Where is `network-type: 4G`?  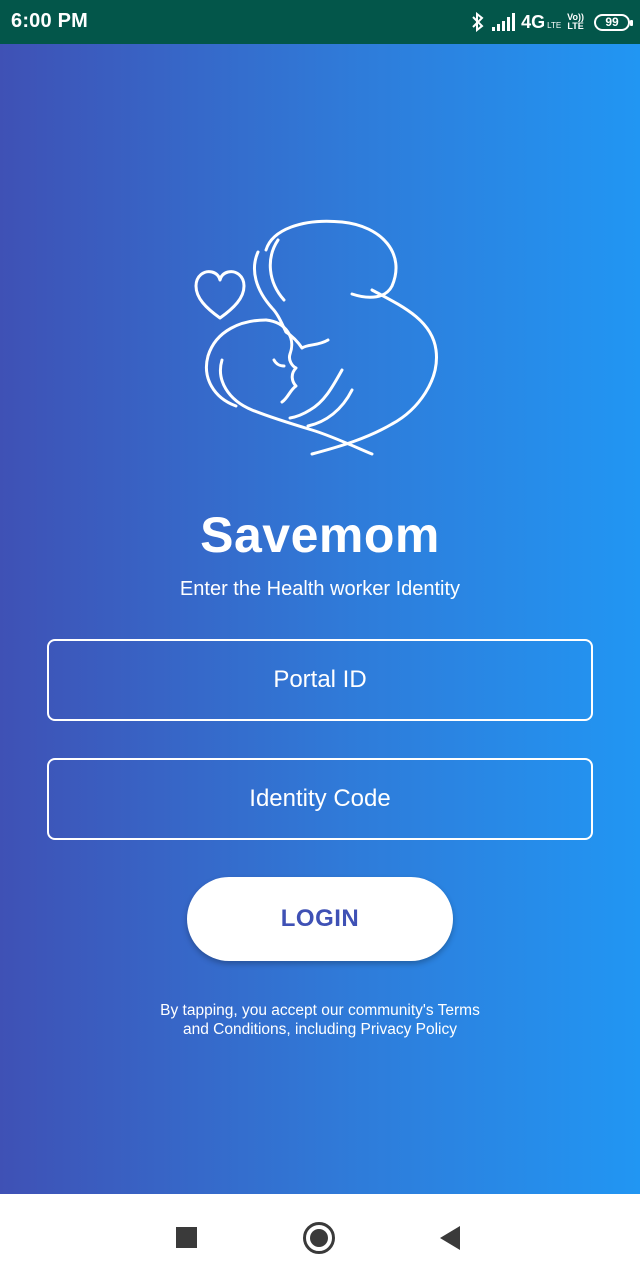 network-type: 4G is located at coordinates (533, 21).